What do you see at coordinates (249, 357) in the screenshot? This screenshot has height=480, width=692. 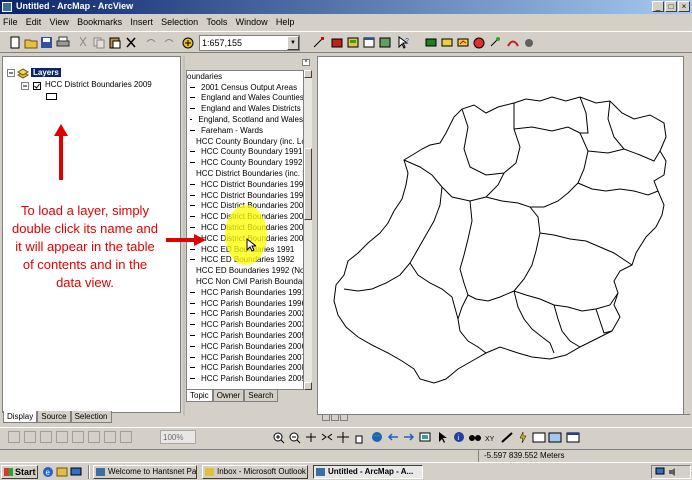 I see `catalog-item: HCC Parish Boundaries 2007` at bounding box center [249, 357].